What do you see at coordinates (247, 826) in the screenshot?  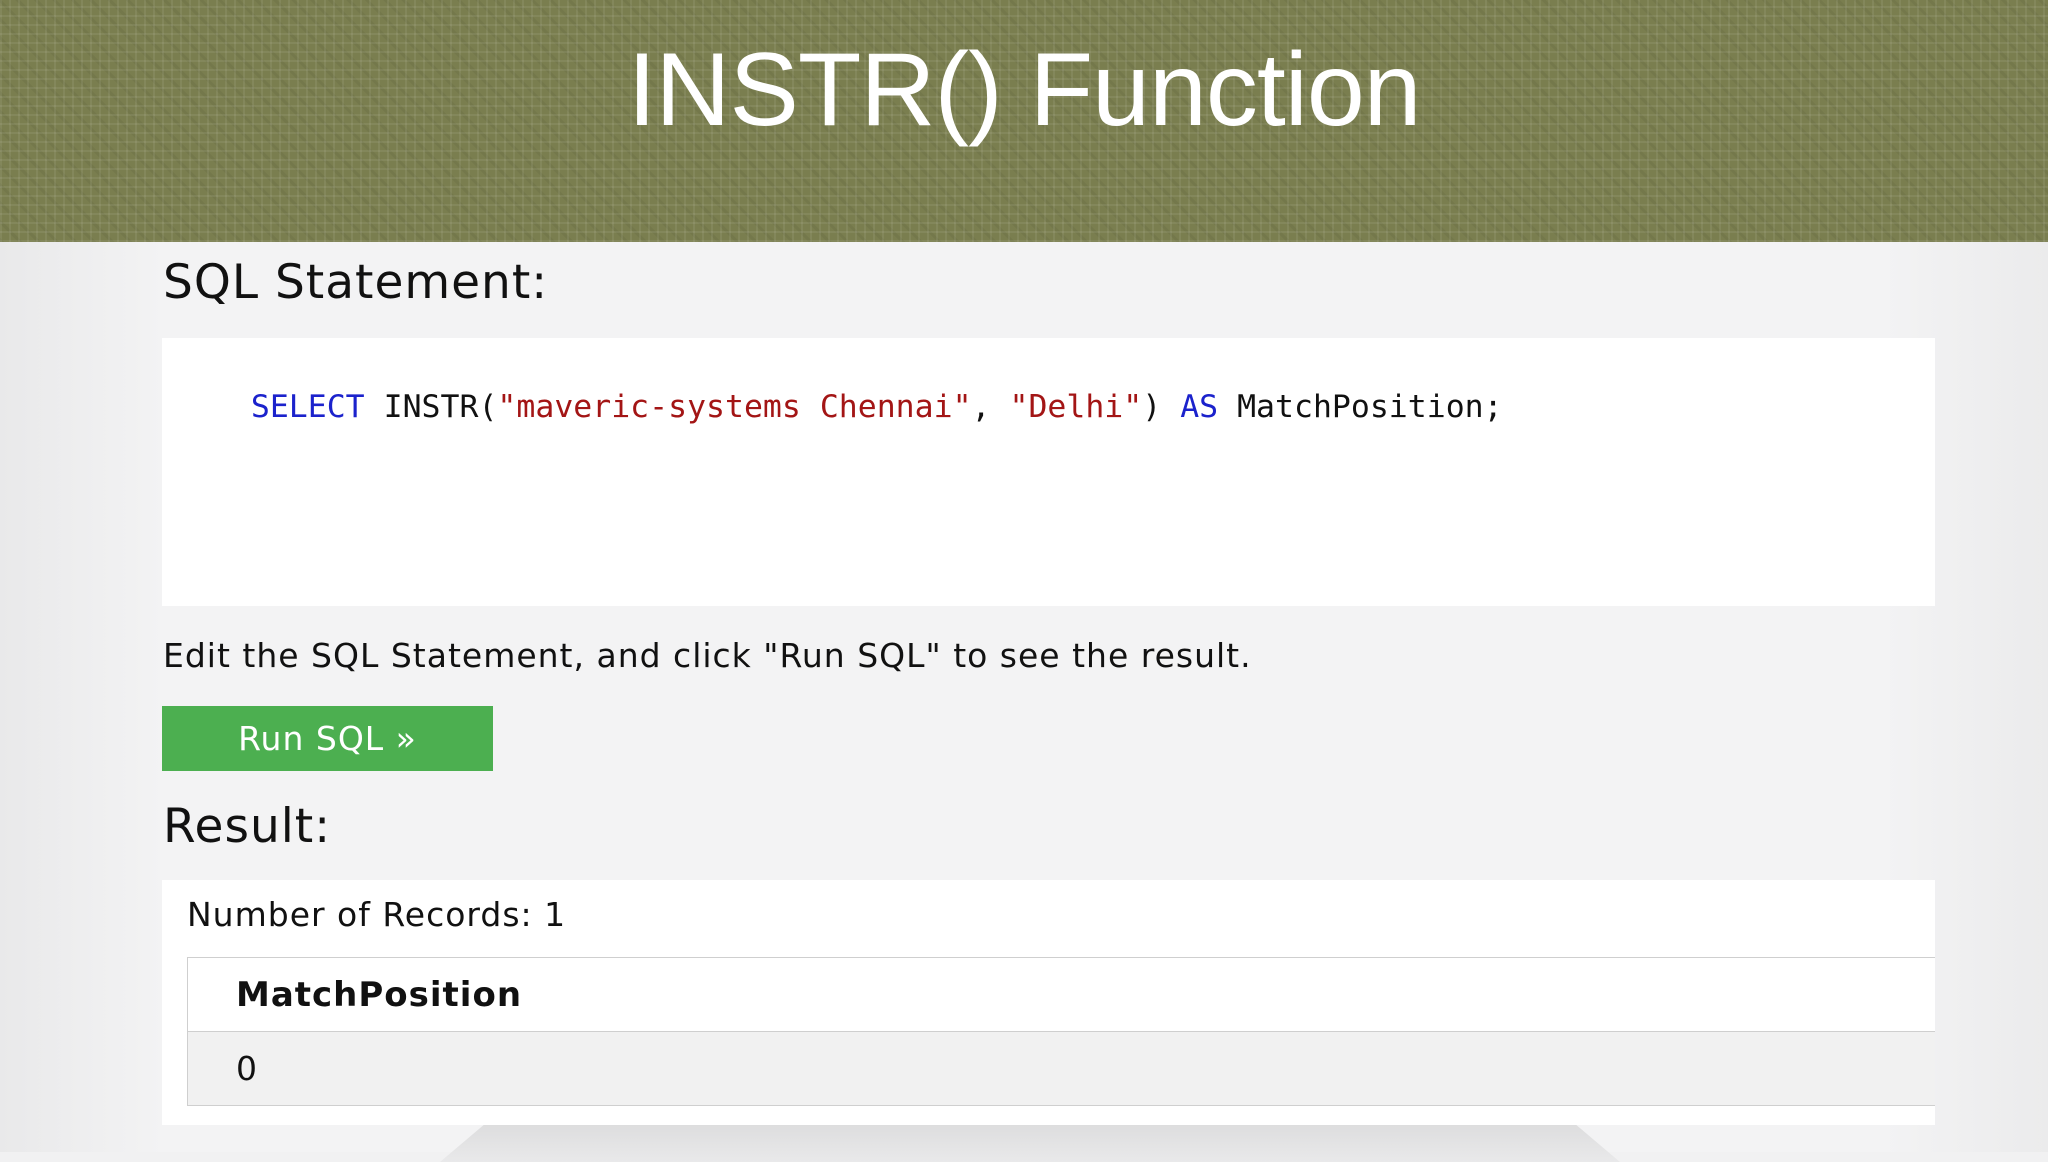 I see `result-heading: Result:` at bounding box center [247, 826].